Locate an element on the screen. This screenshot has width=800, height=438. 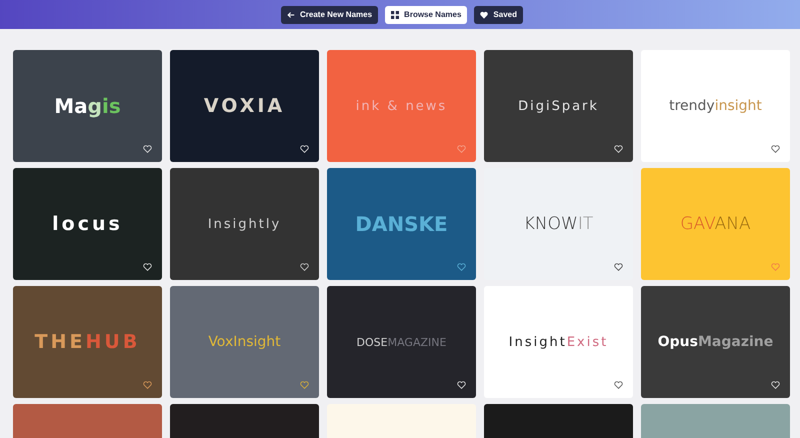
logo-text: DOSEMAGAZINE is located at coordinates (401, 342).